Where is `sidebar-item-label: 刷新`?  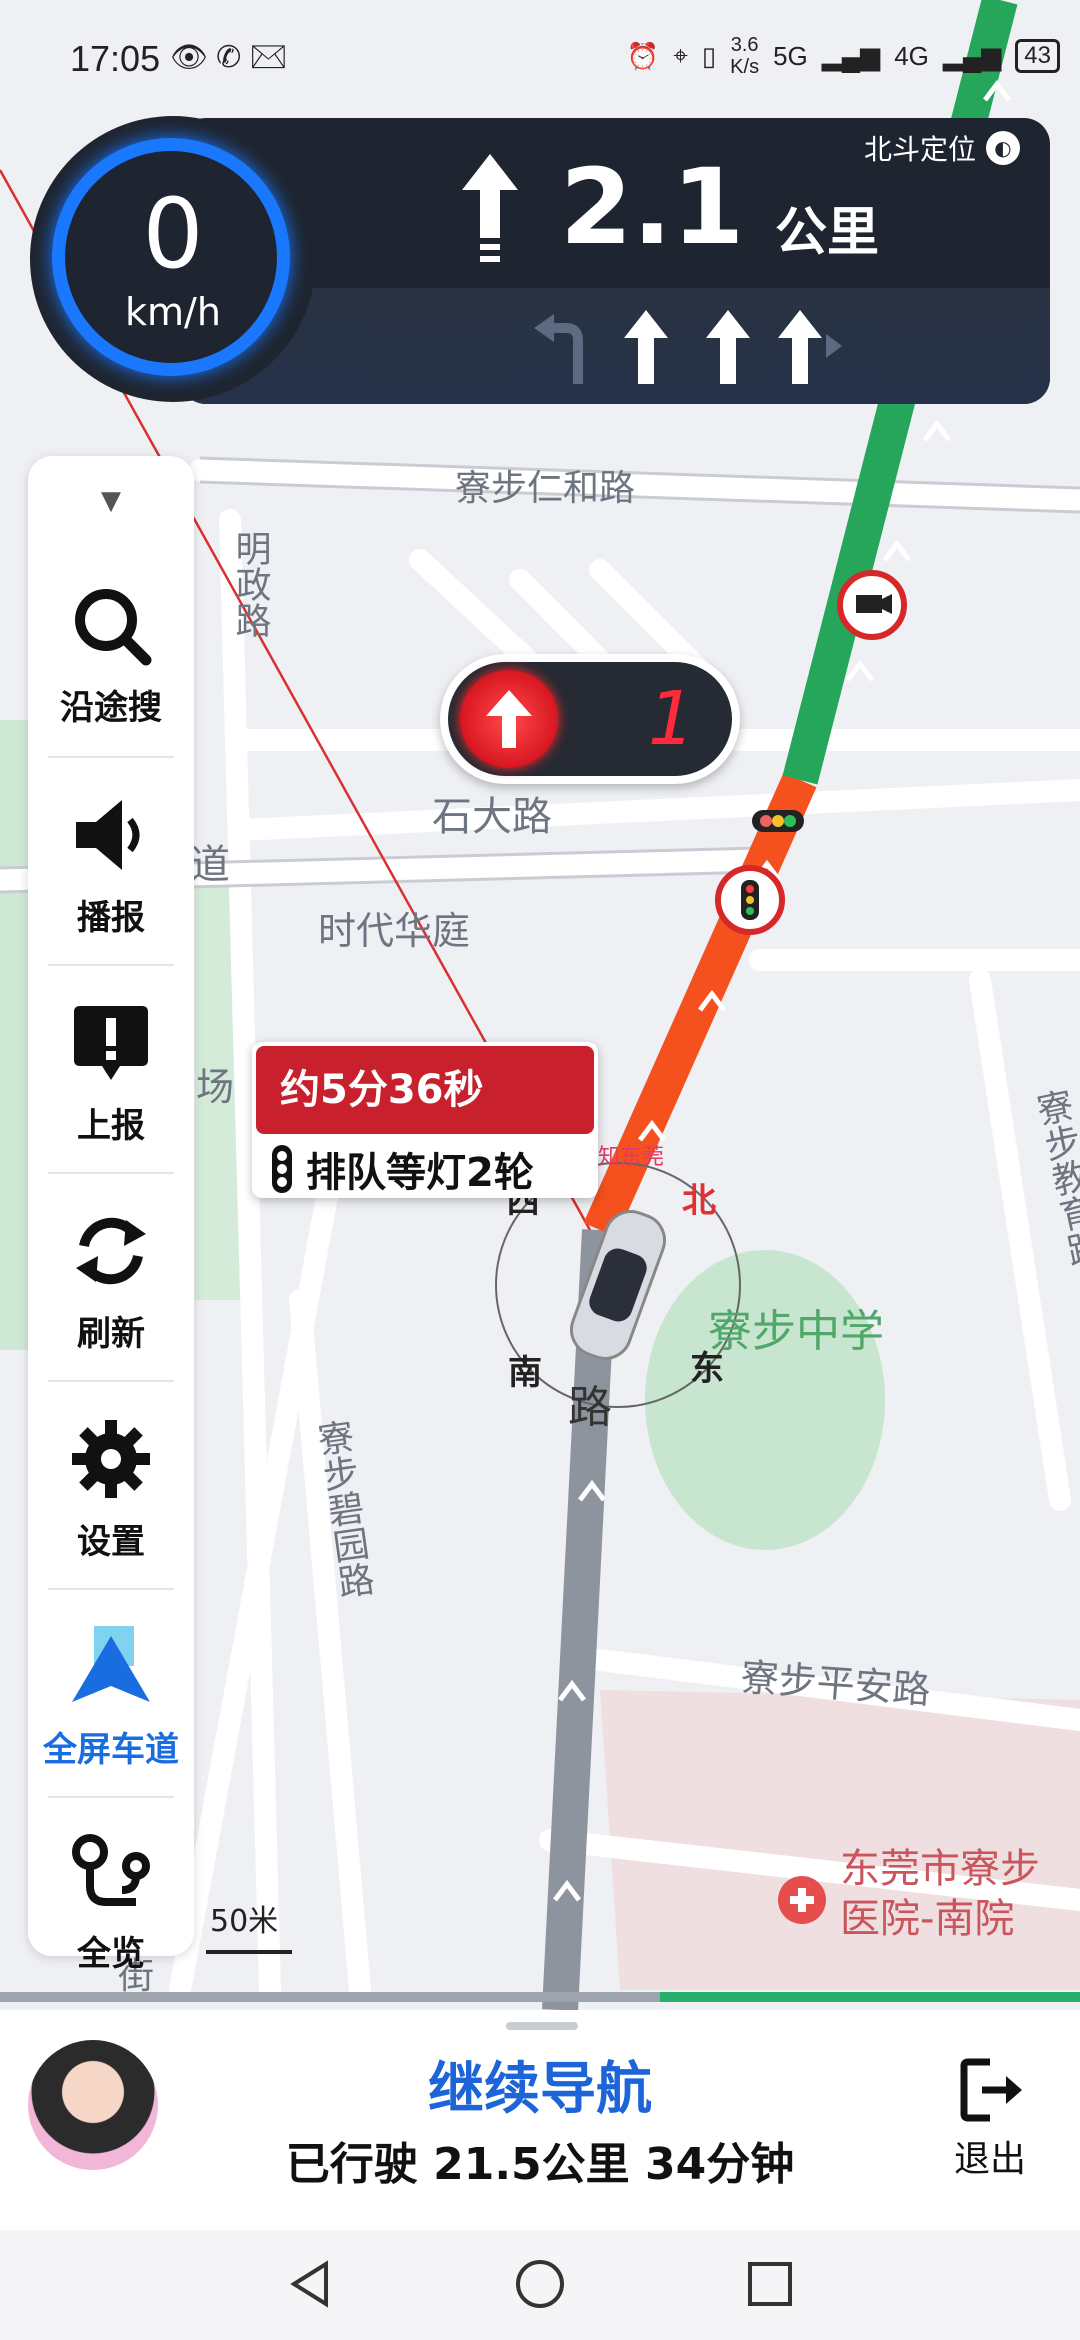 sidebar-item-label: 刷新 is located at coordinates (111, 1334).